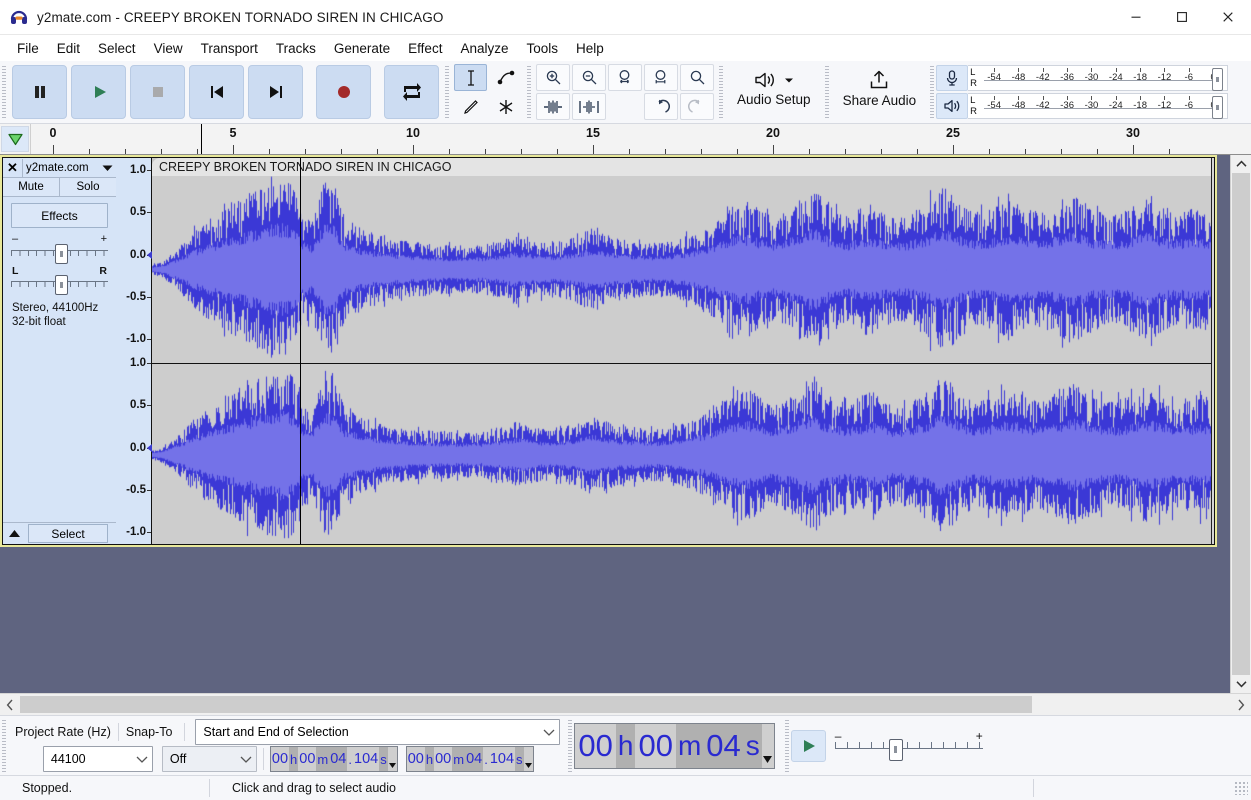  Describe the element at coordinates (88, 187) in the screenshot. I see `solo-button: Solo` at that location.